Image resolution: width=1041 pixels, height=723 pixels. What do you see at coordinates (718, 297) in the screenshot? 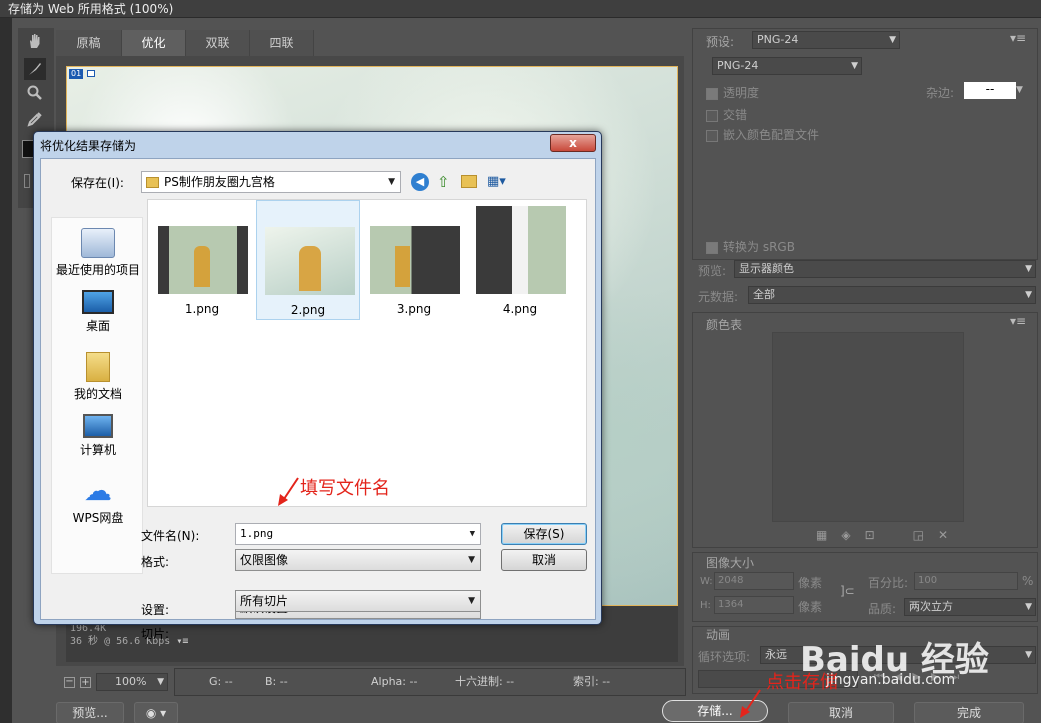
I see `metadata-label: 元数据:` at bounding box center [718, 297].